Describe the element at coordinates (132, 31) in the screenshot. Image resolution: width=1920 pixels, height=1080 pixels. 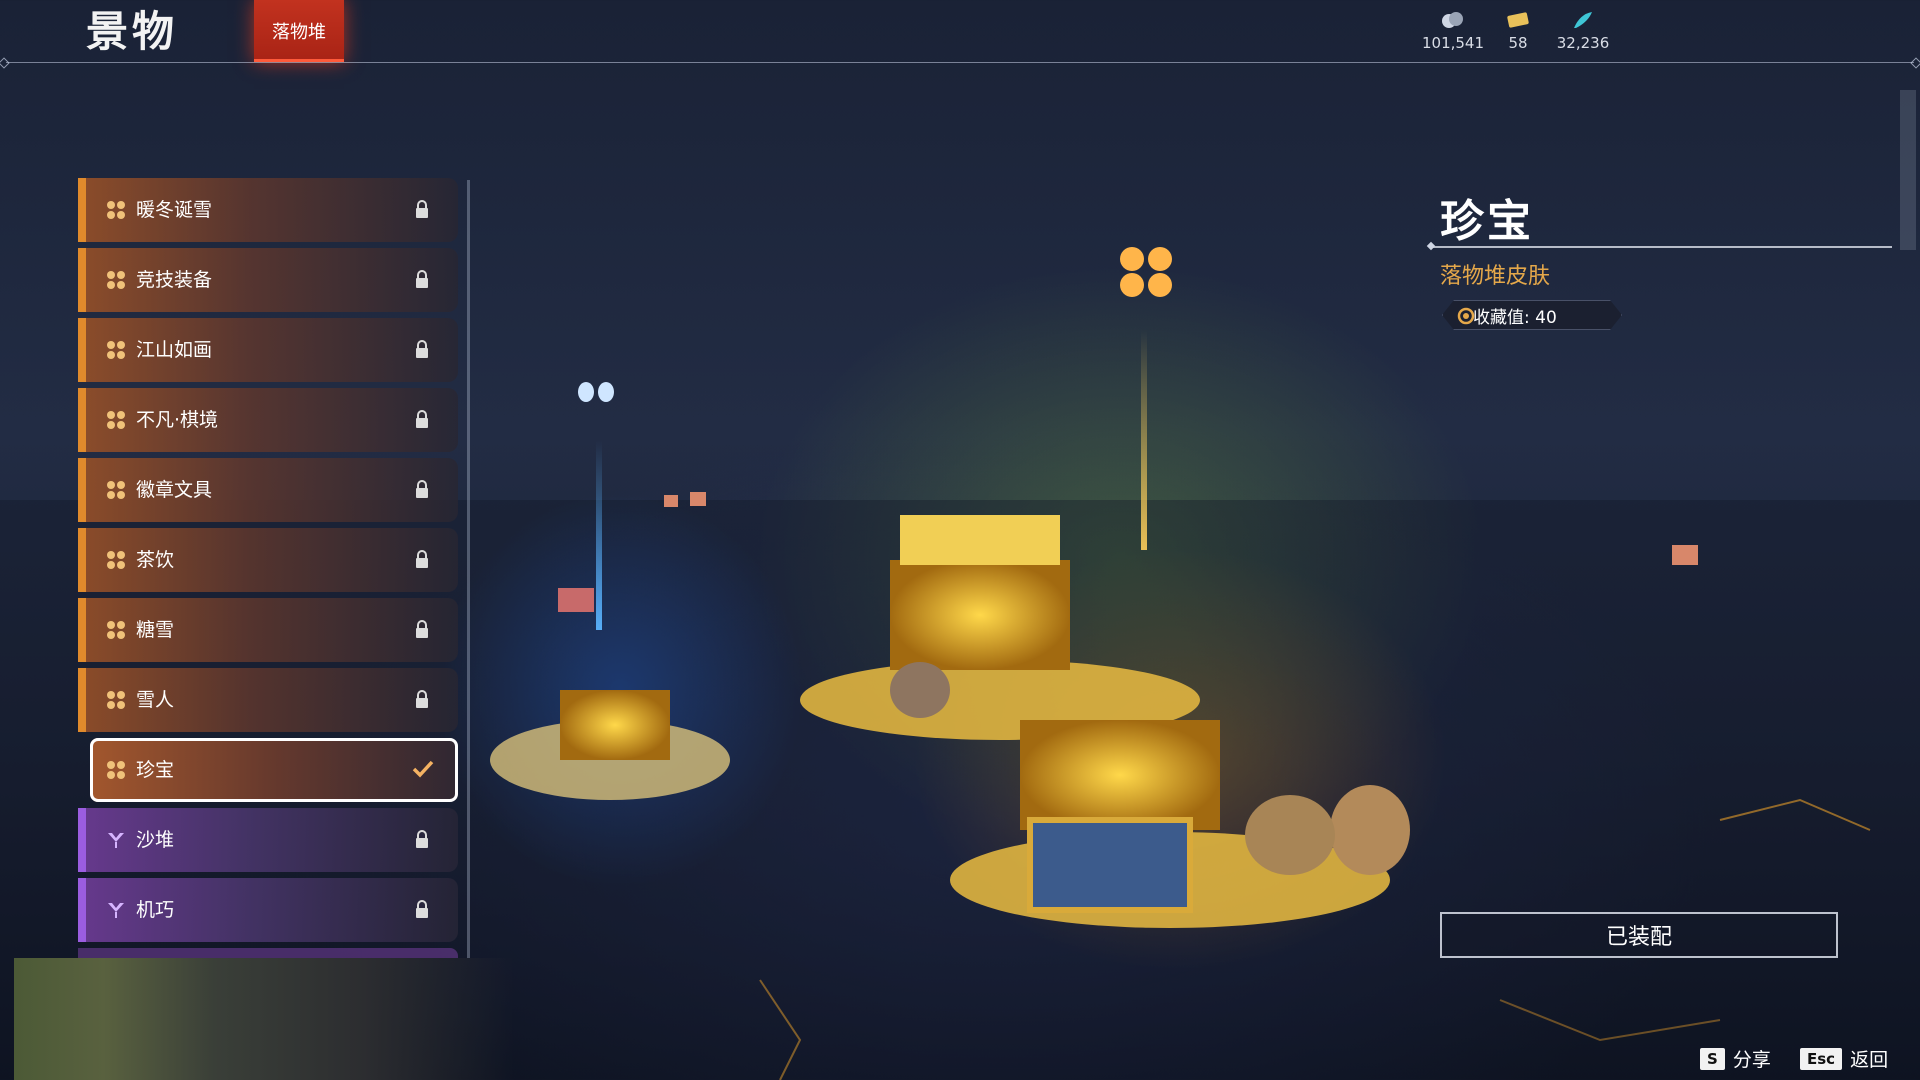
I see `page-title: 景物` at that location.